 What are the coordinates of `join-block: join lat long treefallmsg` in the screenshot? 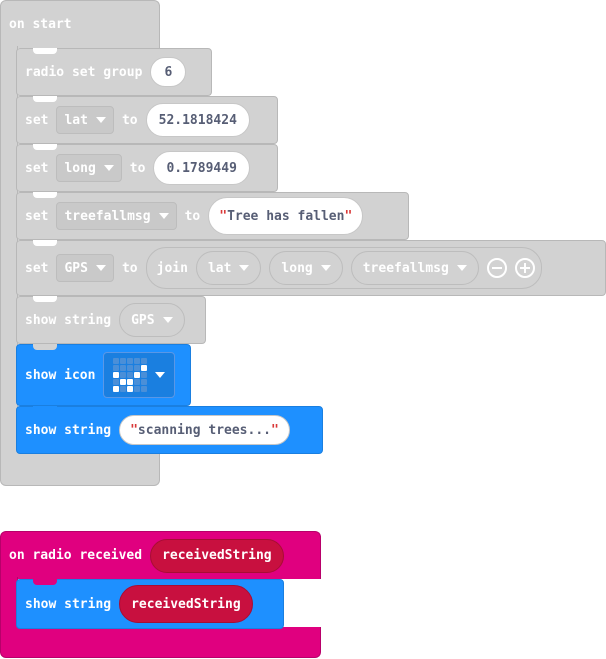 It's located at (343, 268).